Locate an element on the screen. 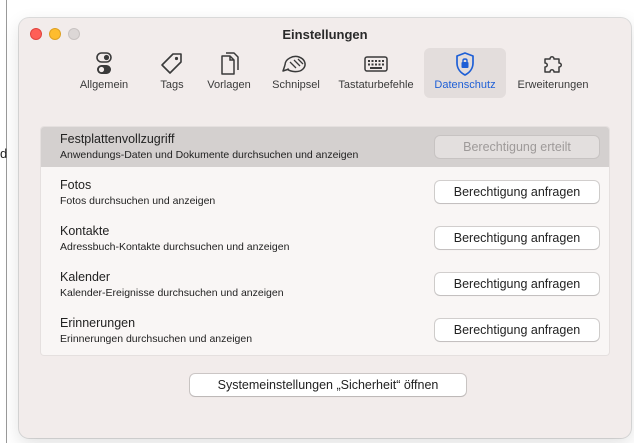 The height and width of the screenshot is (443, 634). tab-label: Tags is located at coordinates (172, 85).